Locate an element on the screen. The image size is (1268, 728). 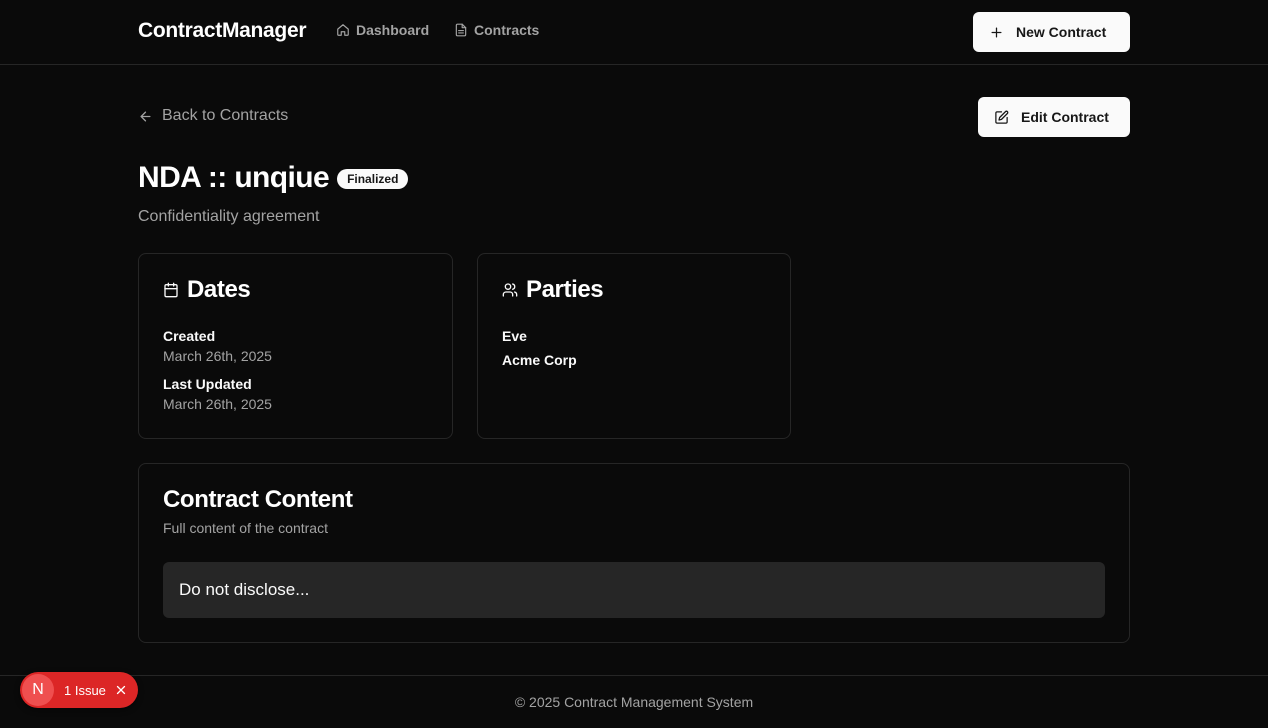
nav-contracts-link: Contracts is located at coordinates (496, 30).